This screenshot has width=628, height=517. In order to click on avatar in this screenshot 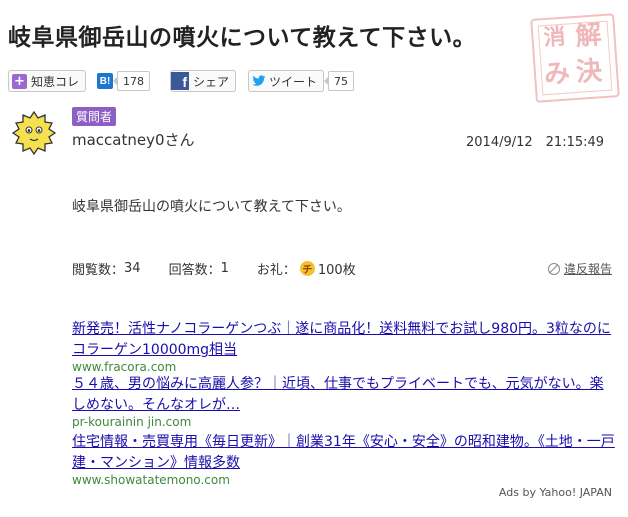, I will do `click(34, 133)`.